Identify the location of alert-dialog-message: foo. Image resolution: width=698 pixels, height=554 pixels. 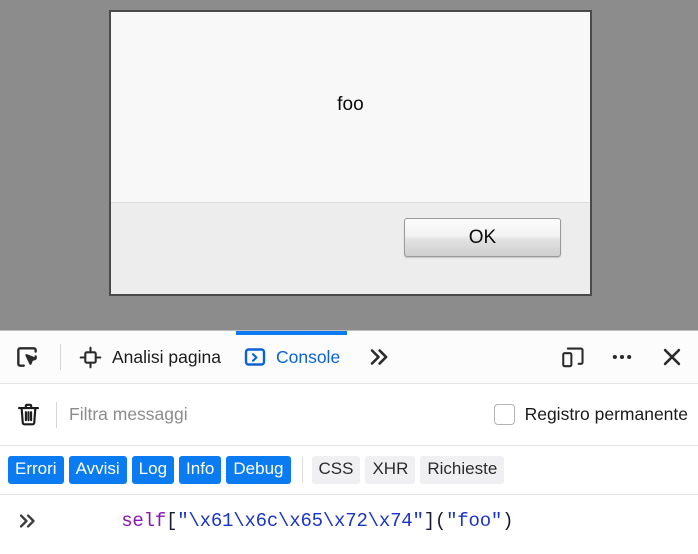
(350, 104).